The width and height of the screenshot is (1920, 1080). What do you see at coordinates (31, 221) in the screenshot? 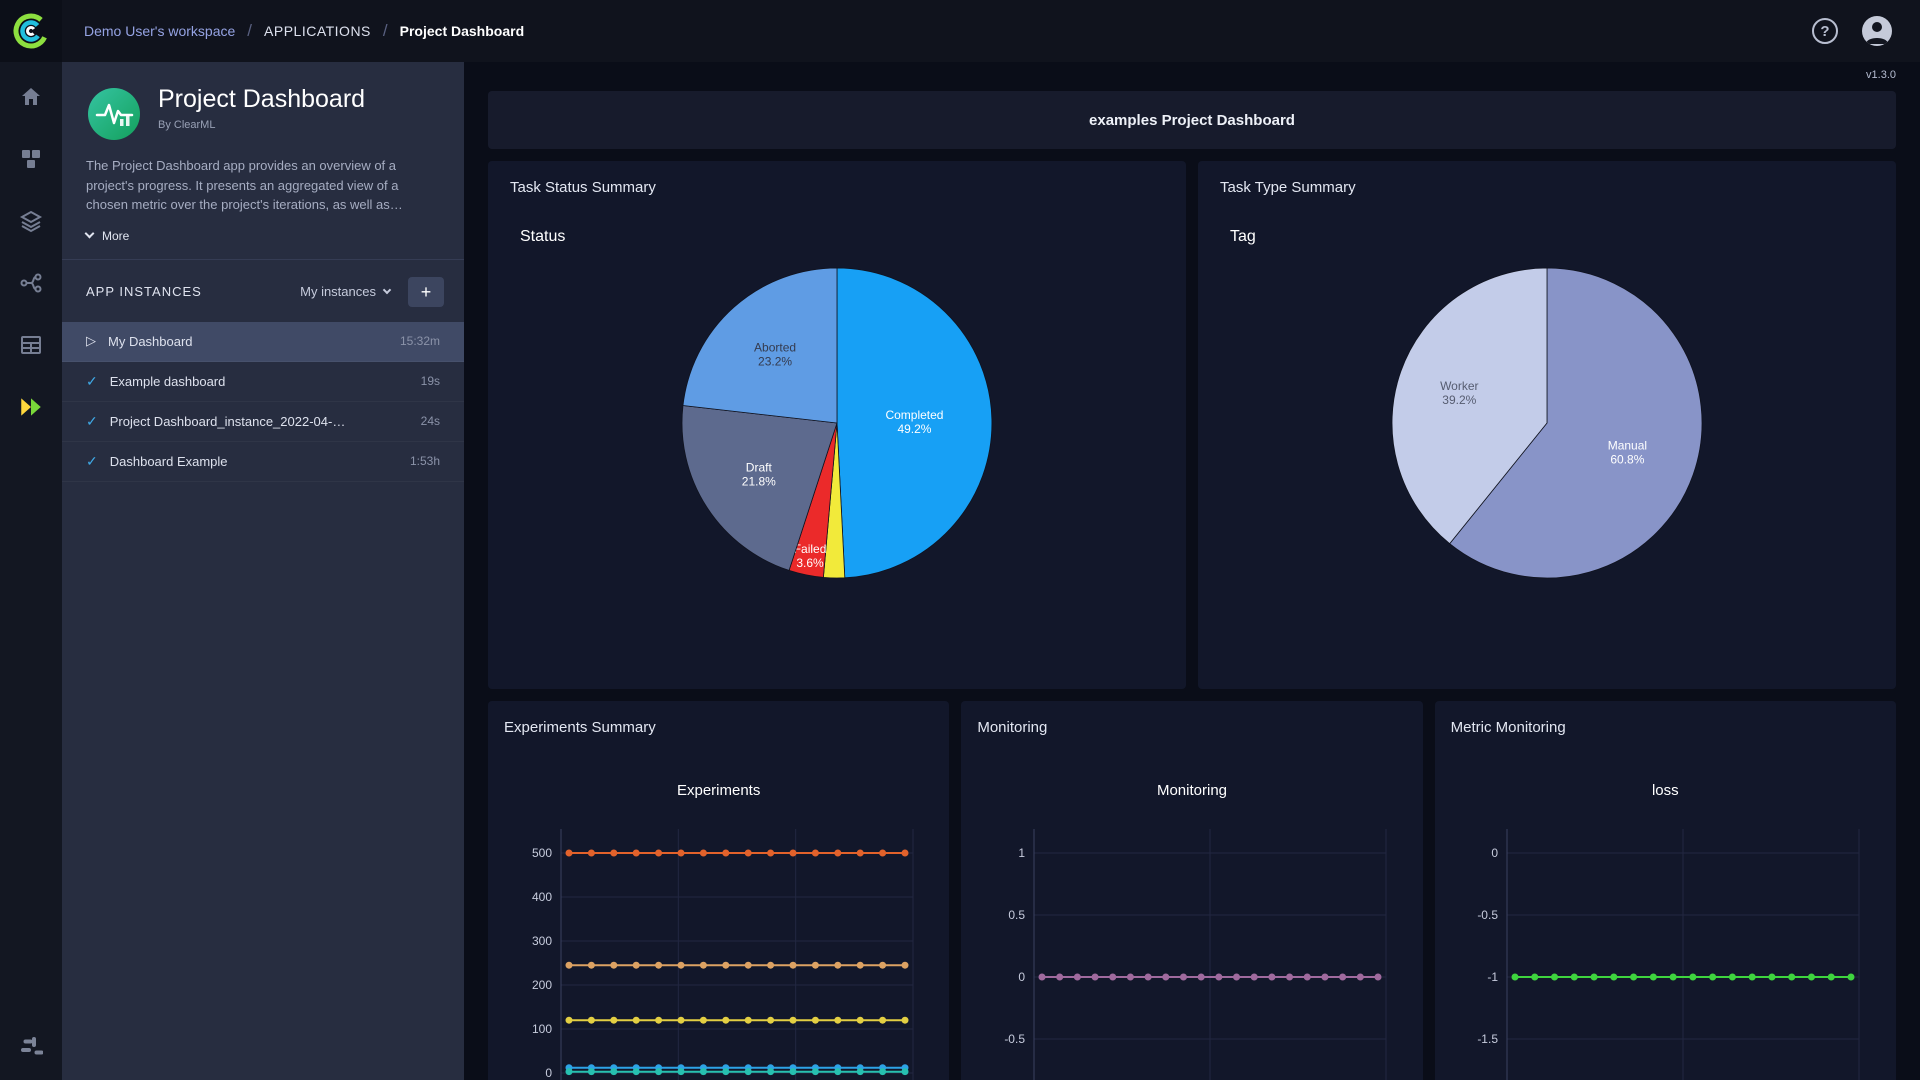
I see `datasets-icon` at bounding box center [31, 221].